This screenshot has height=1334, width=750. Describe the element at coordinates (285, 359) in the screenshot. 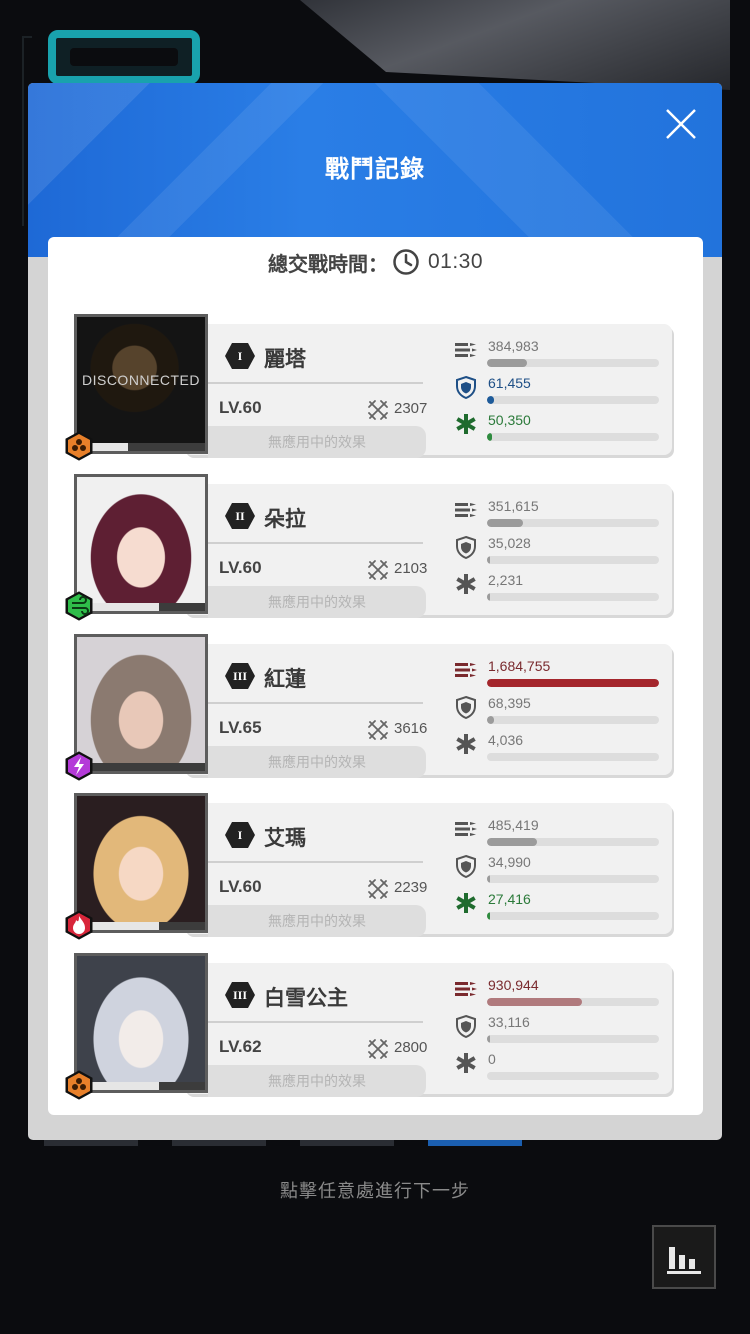

I see `character-name: 麗塔` at that location.